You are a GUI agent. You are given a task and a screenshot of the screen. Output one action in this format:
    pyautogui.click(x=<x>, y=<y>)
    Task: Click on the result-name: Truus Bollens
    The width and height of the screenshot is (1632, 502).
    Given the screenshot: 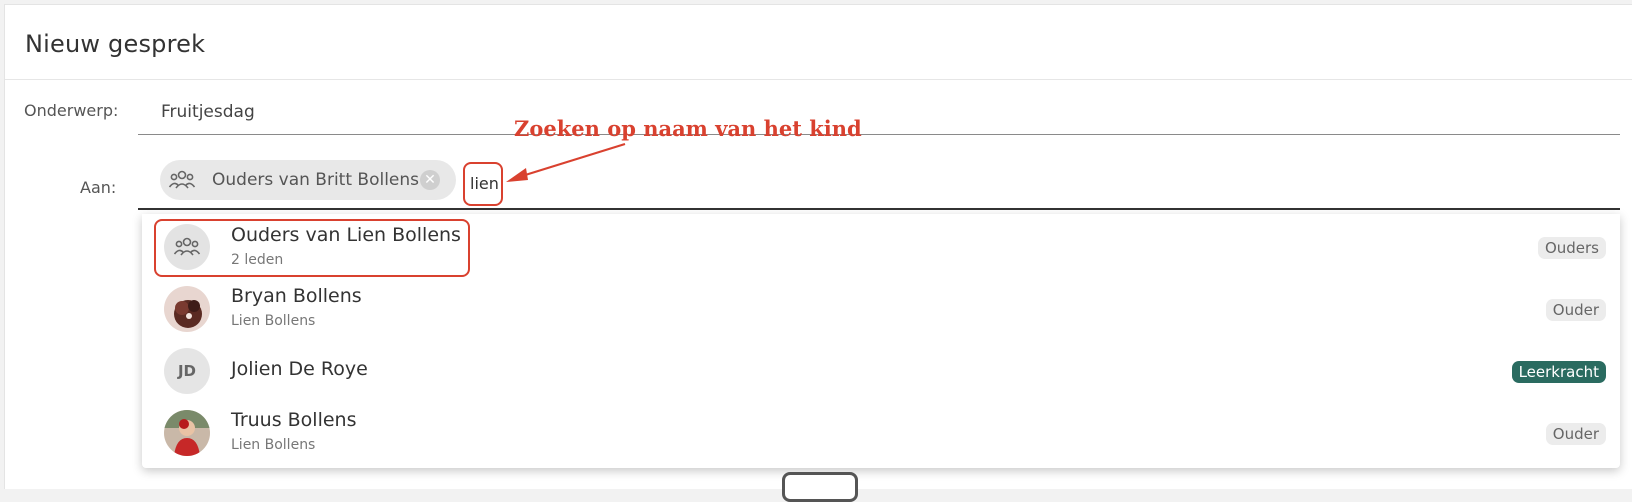 What is the action you would take?
    pyautogui.click(x=294, y=420)
    